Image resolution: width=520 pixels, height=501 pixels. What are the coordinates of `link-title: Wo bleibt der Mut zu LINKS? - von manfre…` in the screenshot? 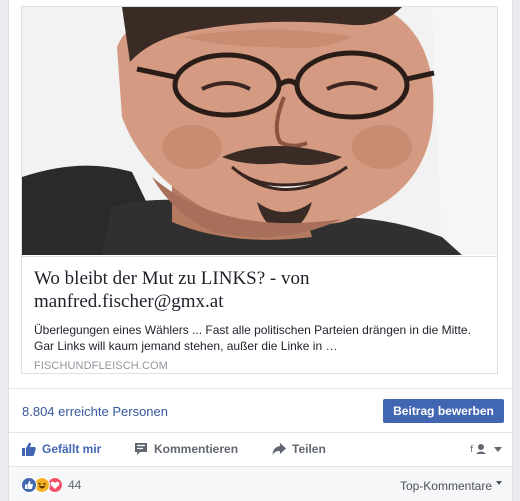 It's located at (259, 290).